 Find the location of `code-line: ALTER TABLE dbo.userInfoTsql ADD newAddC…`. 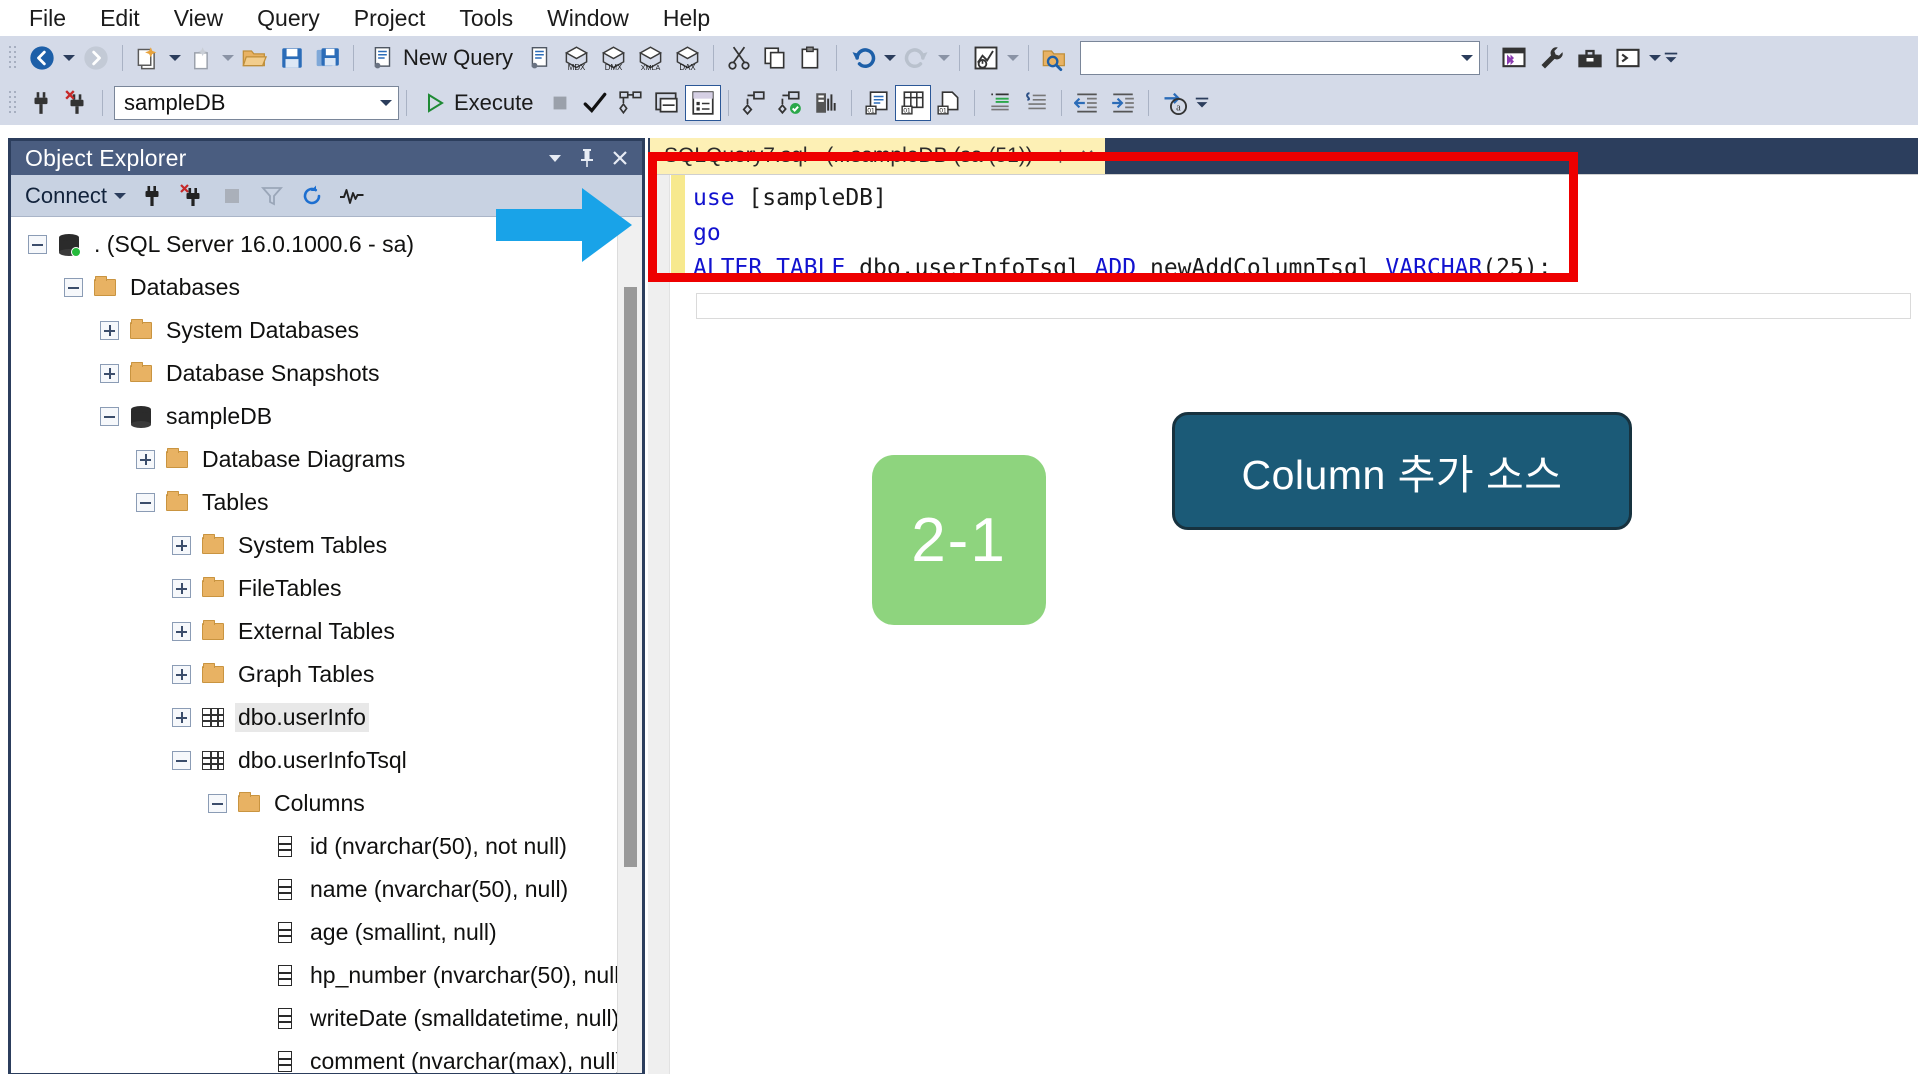

code-line: ALTER TABLE dbo.userInfoTsql ADD newAddC… is located at coordinates (1122, 268).